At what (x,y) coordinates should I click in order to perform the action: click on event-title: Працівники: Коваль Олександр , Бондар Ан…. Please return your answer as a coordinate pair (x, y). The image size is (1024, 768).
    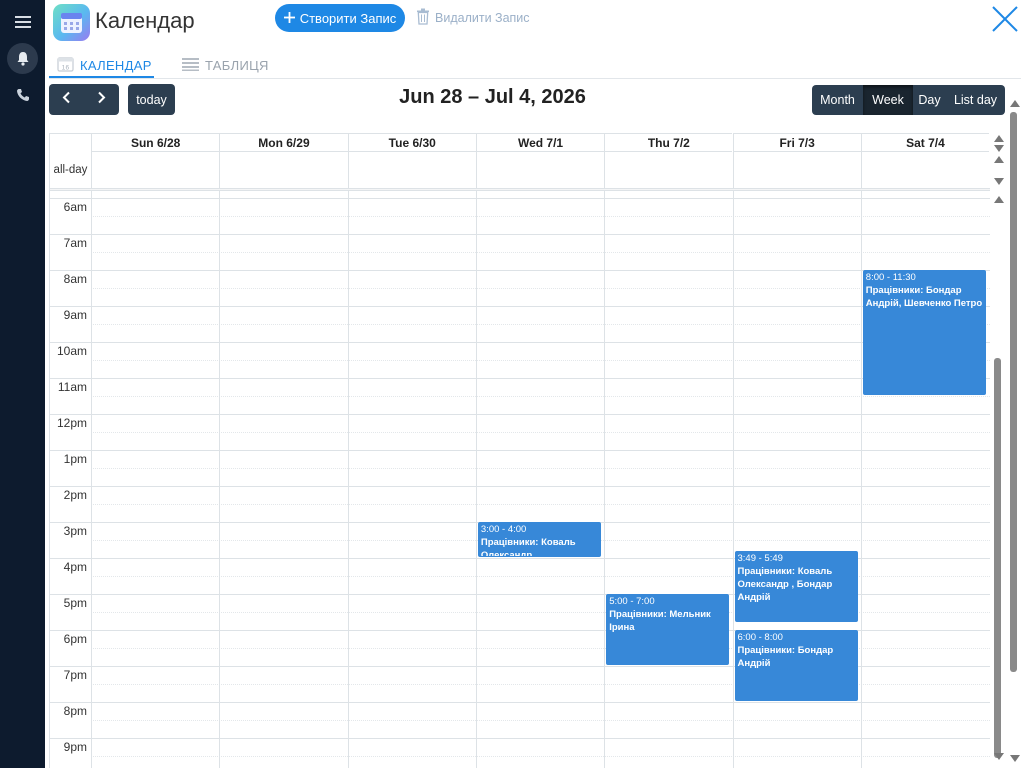
    Looking at the image, I should click on (785, 584).